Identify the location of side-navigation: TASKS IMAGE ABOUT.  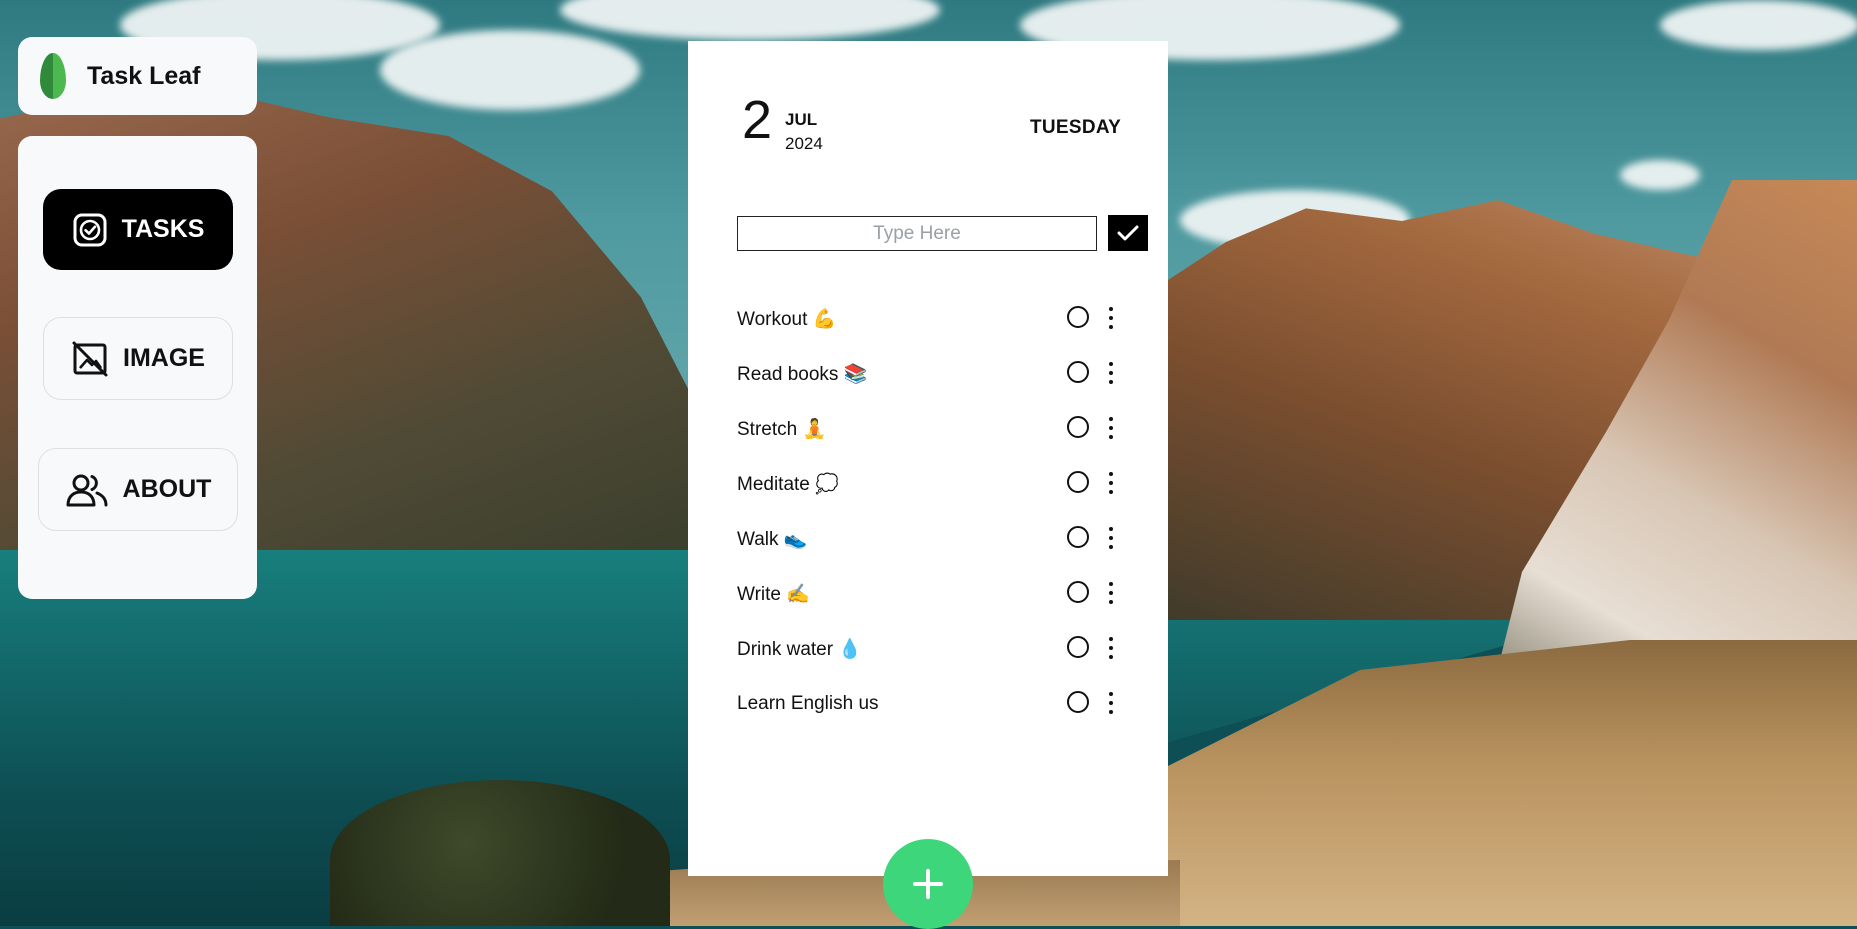
(137, 367).